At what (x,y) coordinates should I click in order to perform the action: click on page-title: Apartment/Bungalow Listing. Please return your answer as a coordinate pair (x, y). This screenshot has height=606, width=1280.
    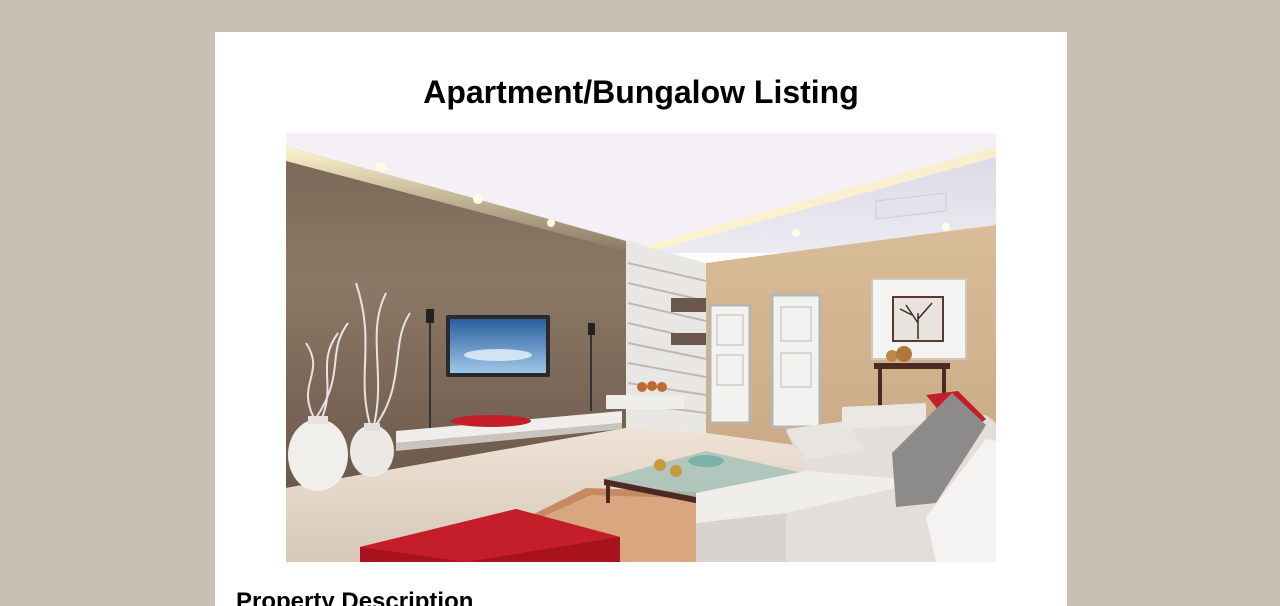
    Looking at the image, I should click on (641, 92).